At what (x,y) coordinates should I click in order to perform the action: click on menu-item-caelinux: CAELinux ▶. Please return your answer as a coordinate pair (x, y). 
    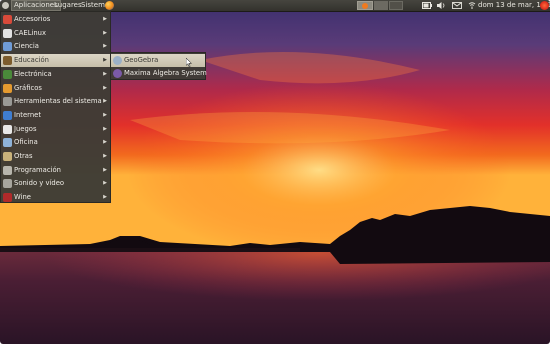
    Looking at the image, I should click on (55, 33).